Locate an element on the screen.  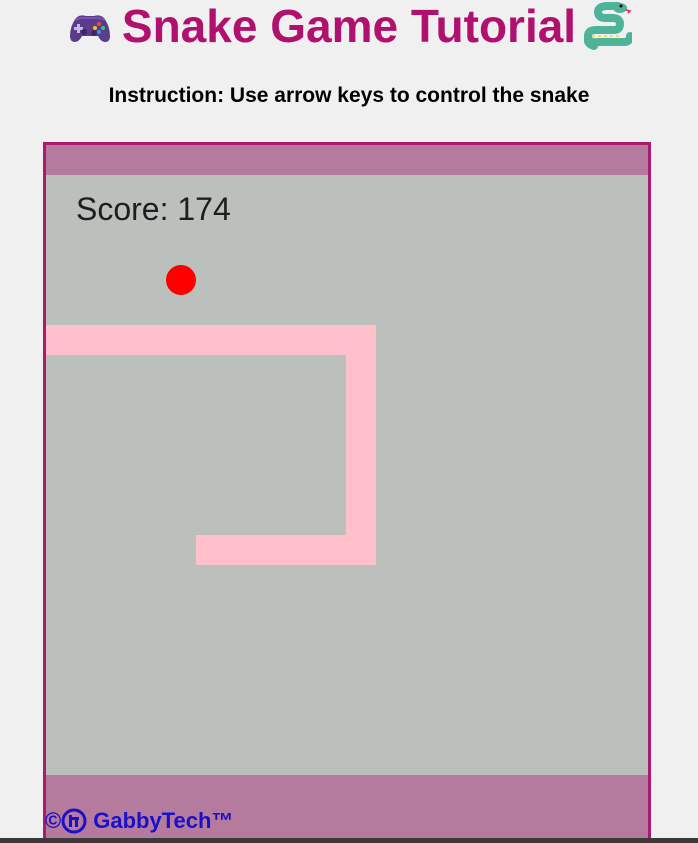
copyright-symbol: © is located at coordinates (53, 820).